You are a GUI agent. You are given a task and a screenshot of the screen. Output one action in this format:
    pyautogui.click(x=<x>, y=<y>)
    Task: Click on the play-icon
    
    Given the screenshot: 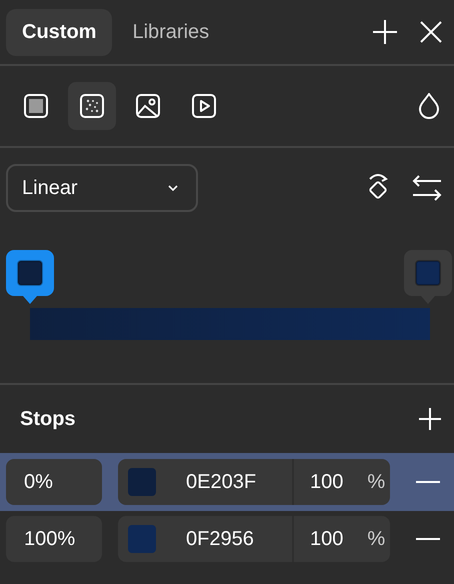 What is the action you would take?
    pyautogui.click(x=204, y=106)
    